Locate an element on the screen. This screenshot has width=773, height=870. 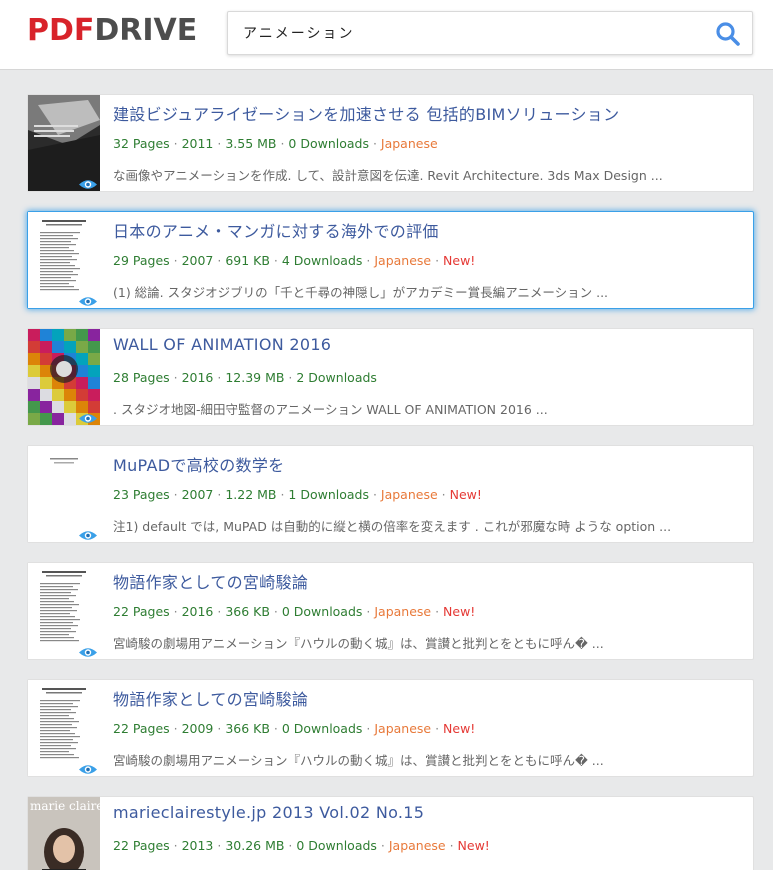
result-title-link: marieclairestyle.jp 2013 Vol.02 No.15 is located at coordinates (268, 812).